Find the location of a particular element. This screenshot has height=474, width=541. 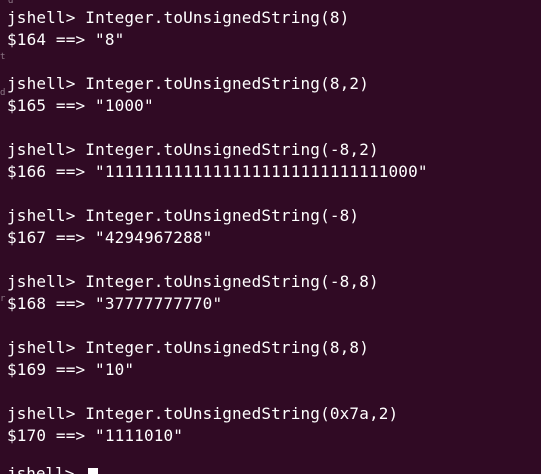

command-text: Integer.toUnsignedString(0x7a,2) is located at coordinates (242, 413).